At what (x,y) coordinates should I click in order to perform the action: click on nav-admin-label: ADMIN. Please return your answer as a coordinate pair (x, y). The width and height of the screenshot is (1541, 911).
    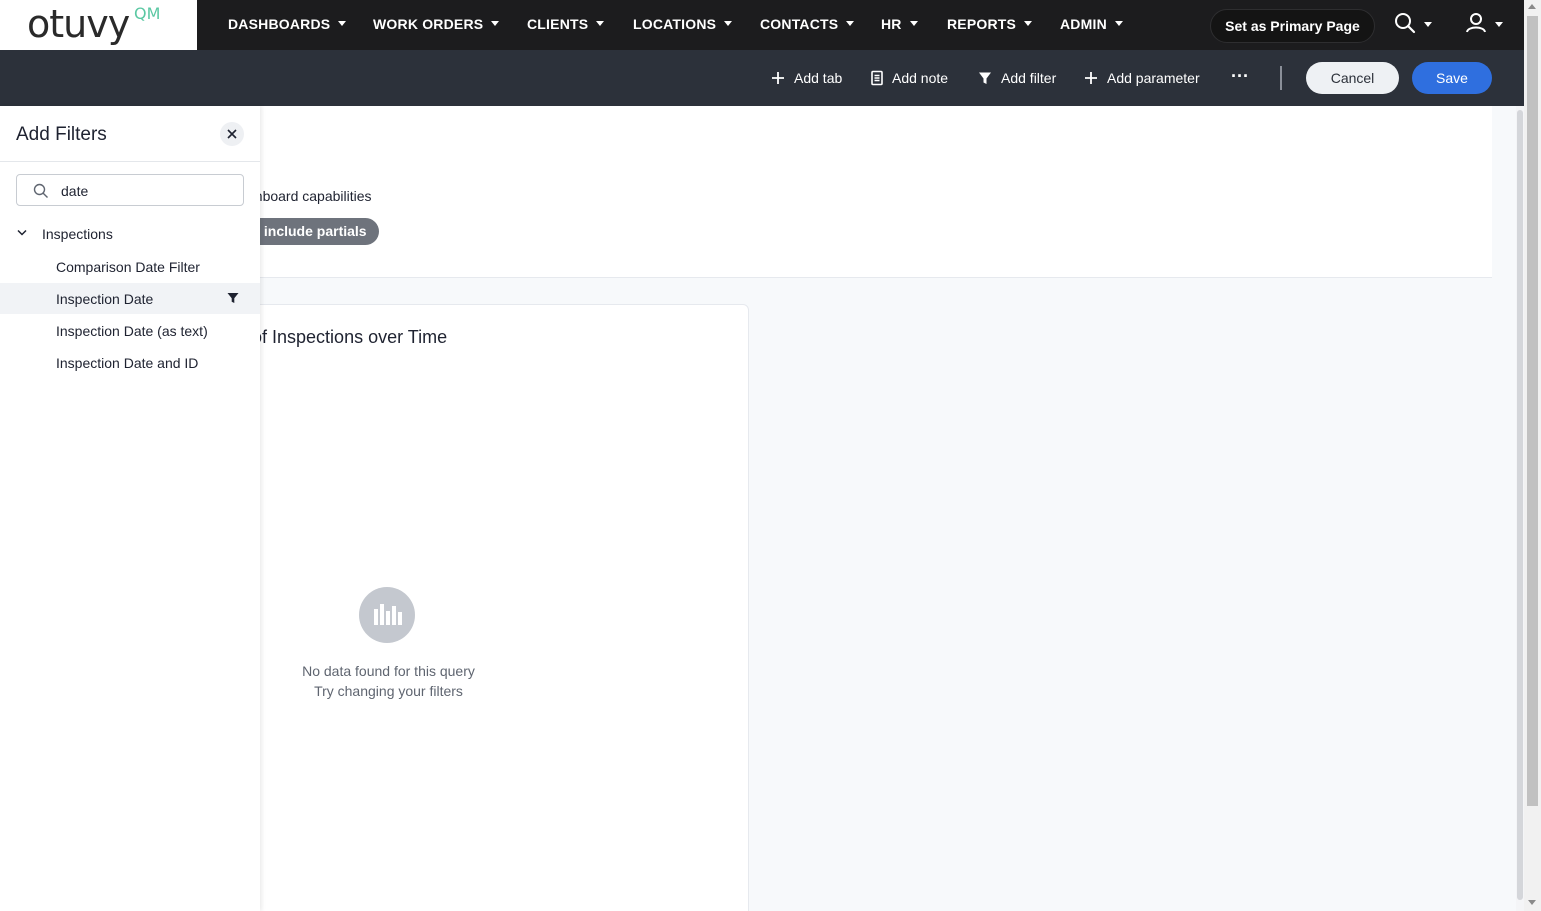
    Looking at the image, I should click on (1083, 24).